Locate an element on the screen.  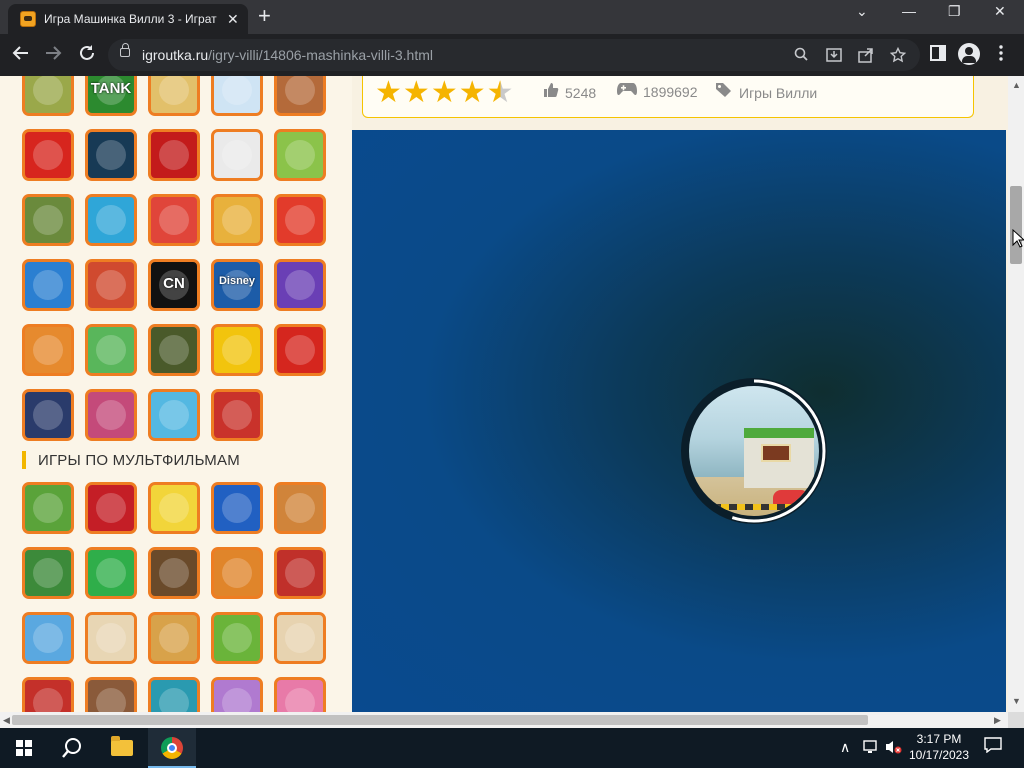
search-icon is located at coordinates (801, 56).